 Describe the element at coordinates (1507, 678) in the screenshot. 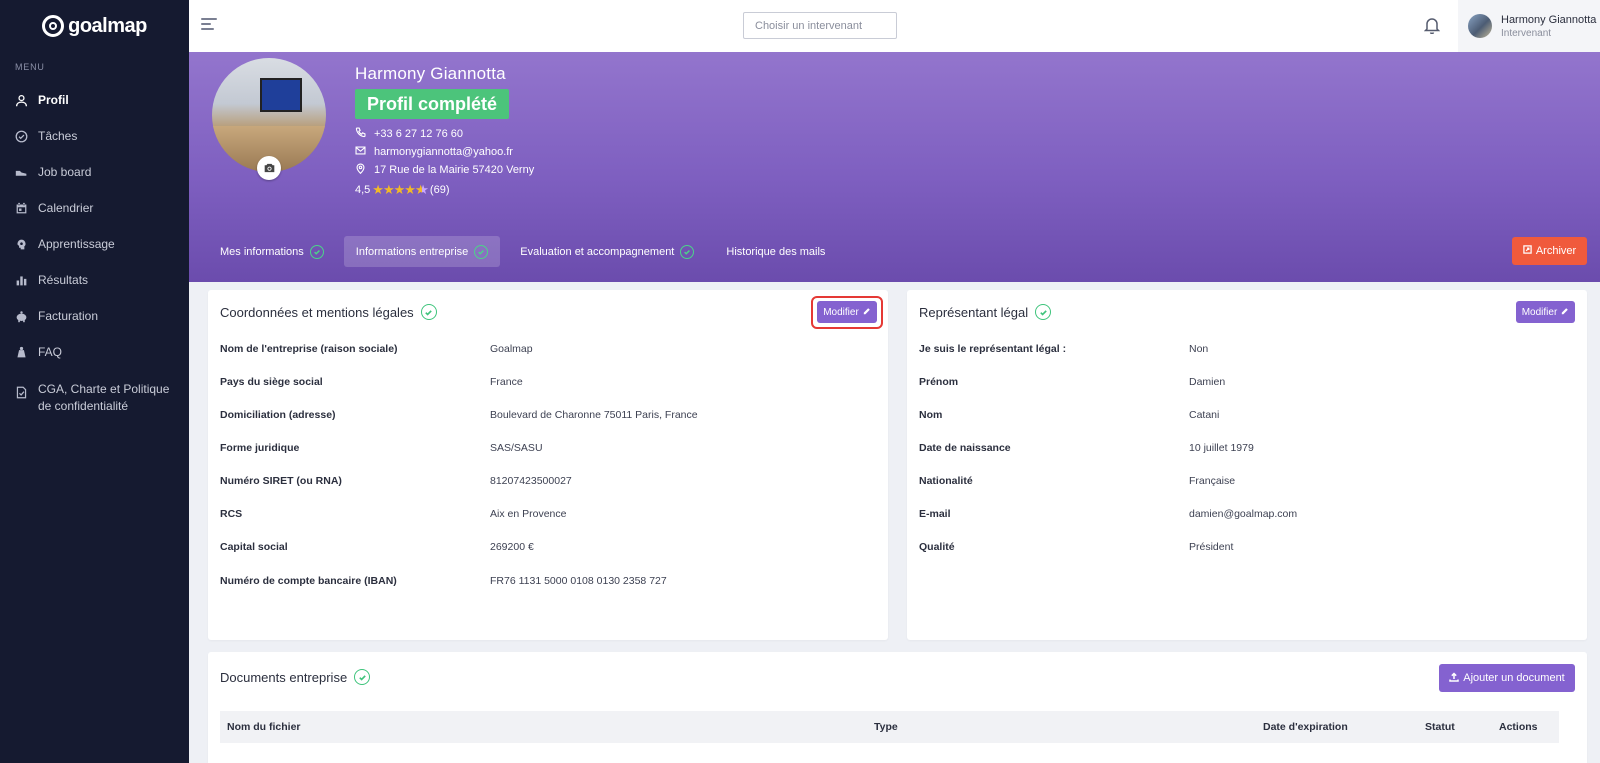

I see `add-document-button: Ajouter un document` at that location.